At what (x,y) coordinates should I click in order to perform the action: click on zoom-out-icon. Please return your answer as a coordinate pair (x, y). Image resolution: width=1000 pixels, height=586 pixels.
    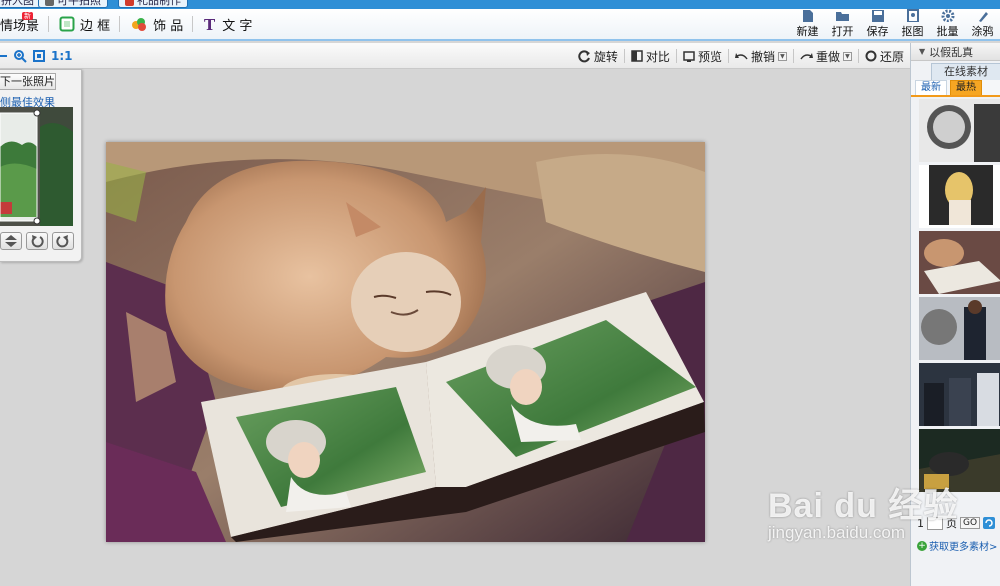
    Looking at the image, I should click on (4, 56).